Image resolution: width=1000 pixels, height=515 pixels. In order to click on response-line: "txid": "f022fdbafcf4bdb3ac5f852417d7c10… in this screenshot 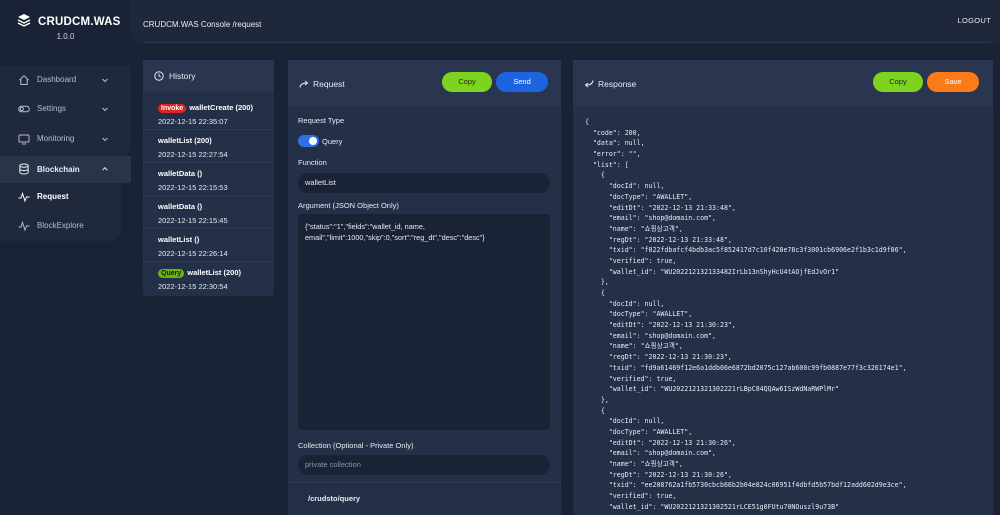, I will do `click(746, 250)`.